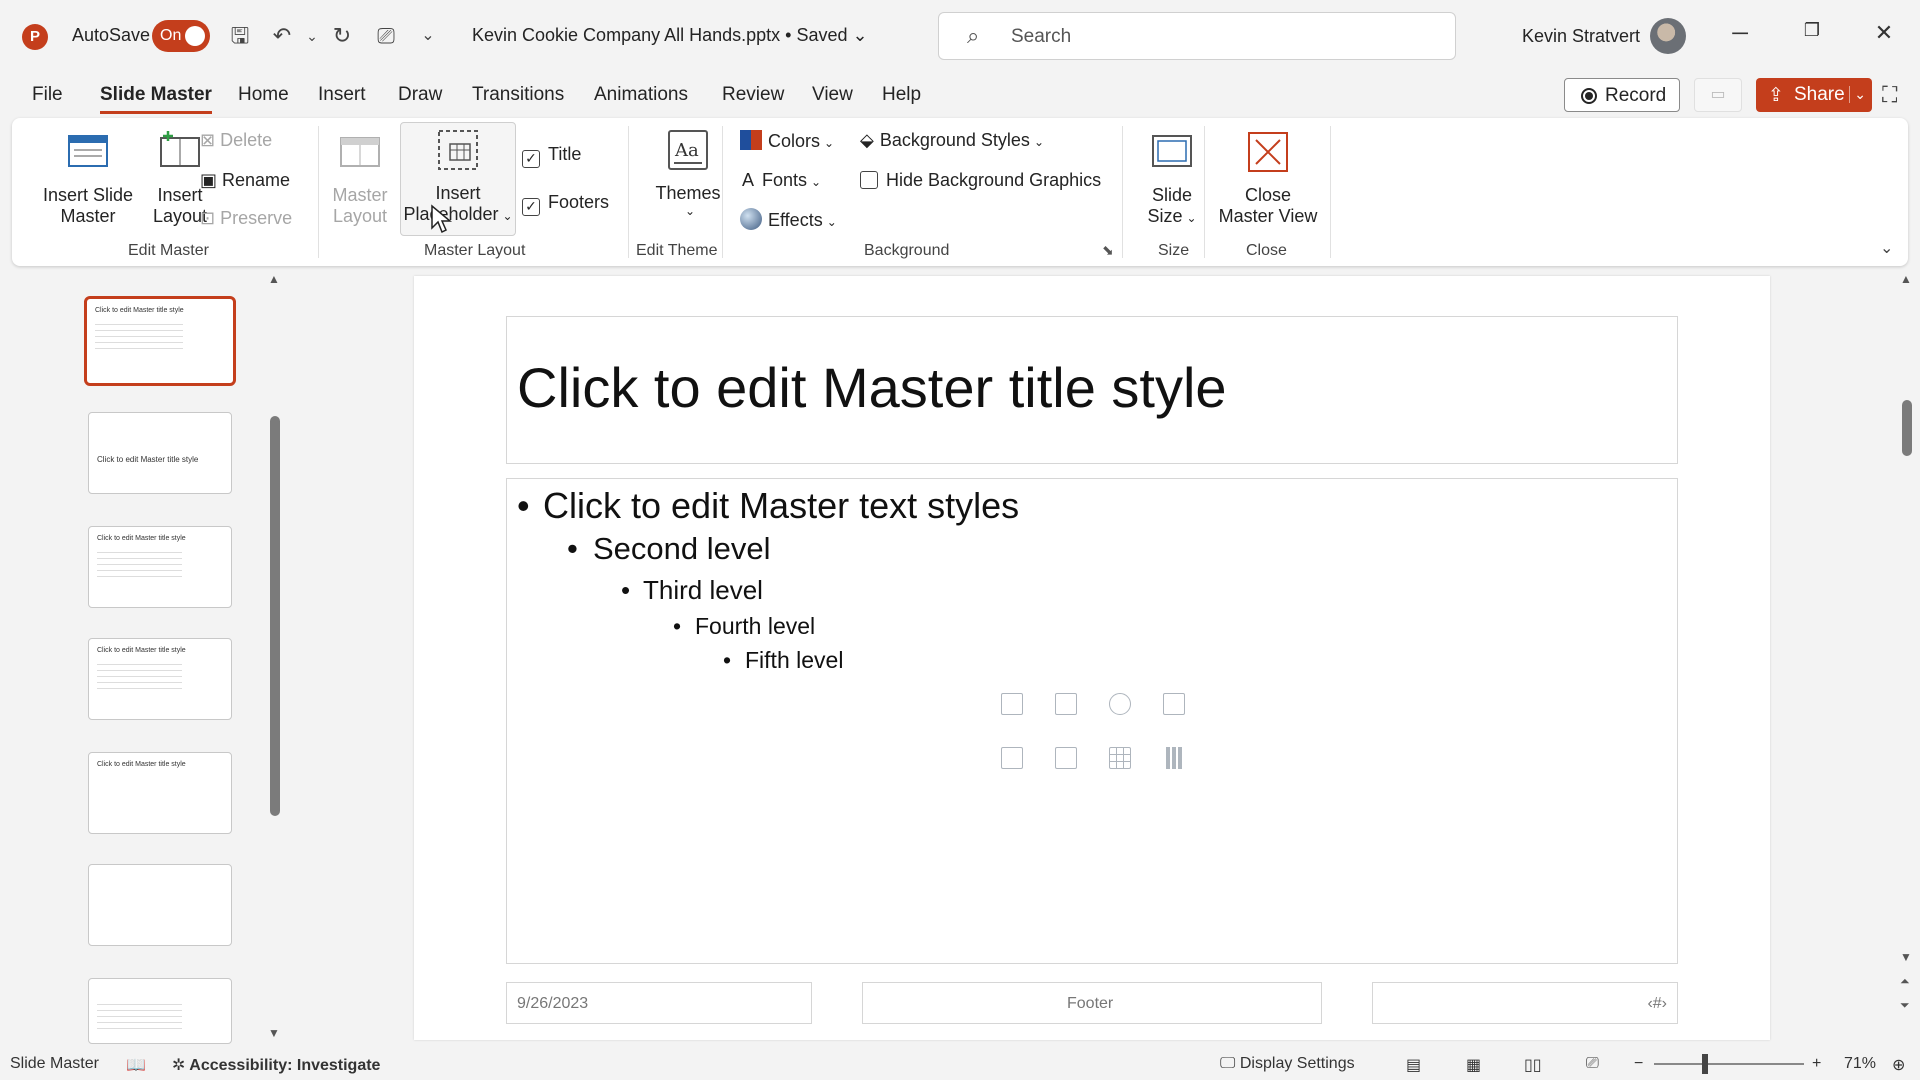 The height and width of the screenshot is (1080, 1920). Describe the element at coordinates (1860, 1064) in the screenshot. I see `zoom-level: 71%` at that location.